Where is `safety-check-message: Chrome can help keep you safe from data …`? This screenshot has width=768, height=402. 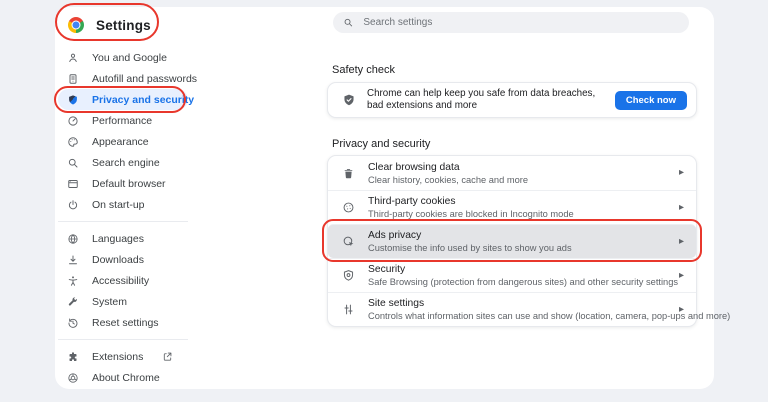
safety-check-message: Chrome can help keep you safe from data … is located at coordinates (481, 99).